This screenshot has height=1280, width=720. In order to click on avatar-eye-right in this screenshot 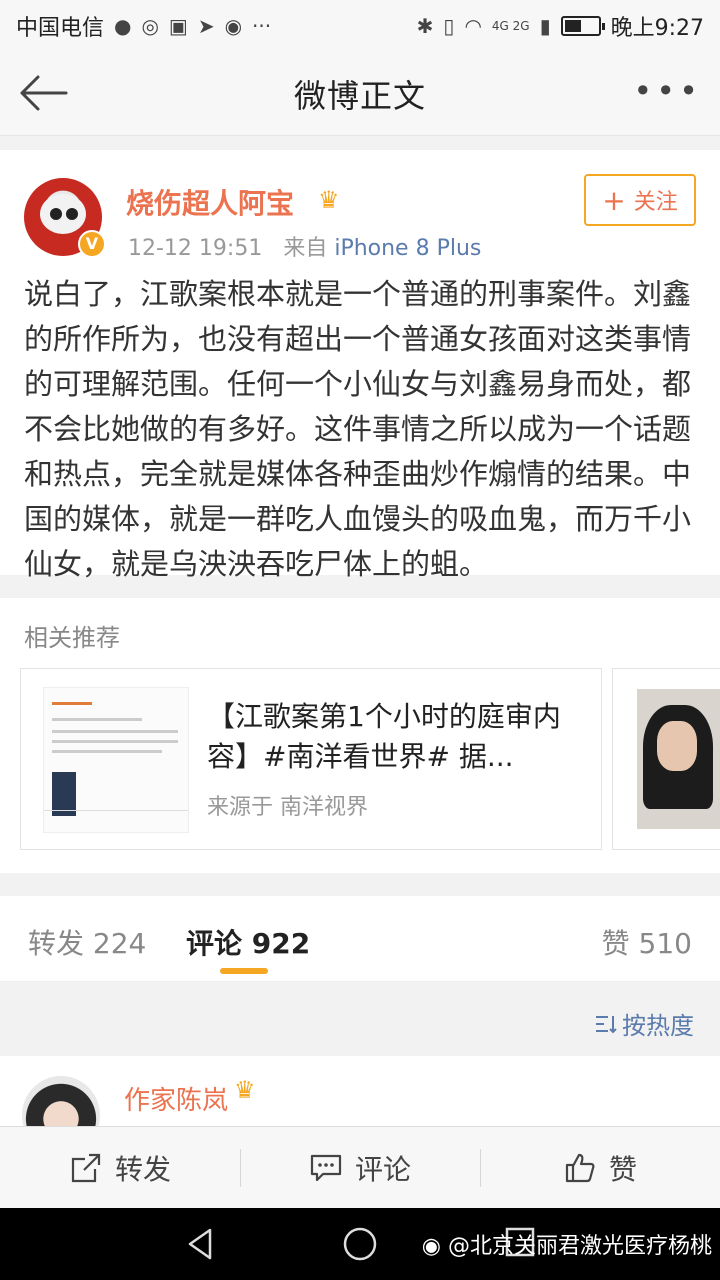, I will do `click(72, 214)`.